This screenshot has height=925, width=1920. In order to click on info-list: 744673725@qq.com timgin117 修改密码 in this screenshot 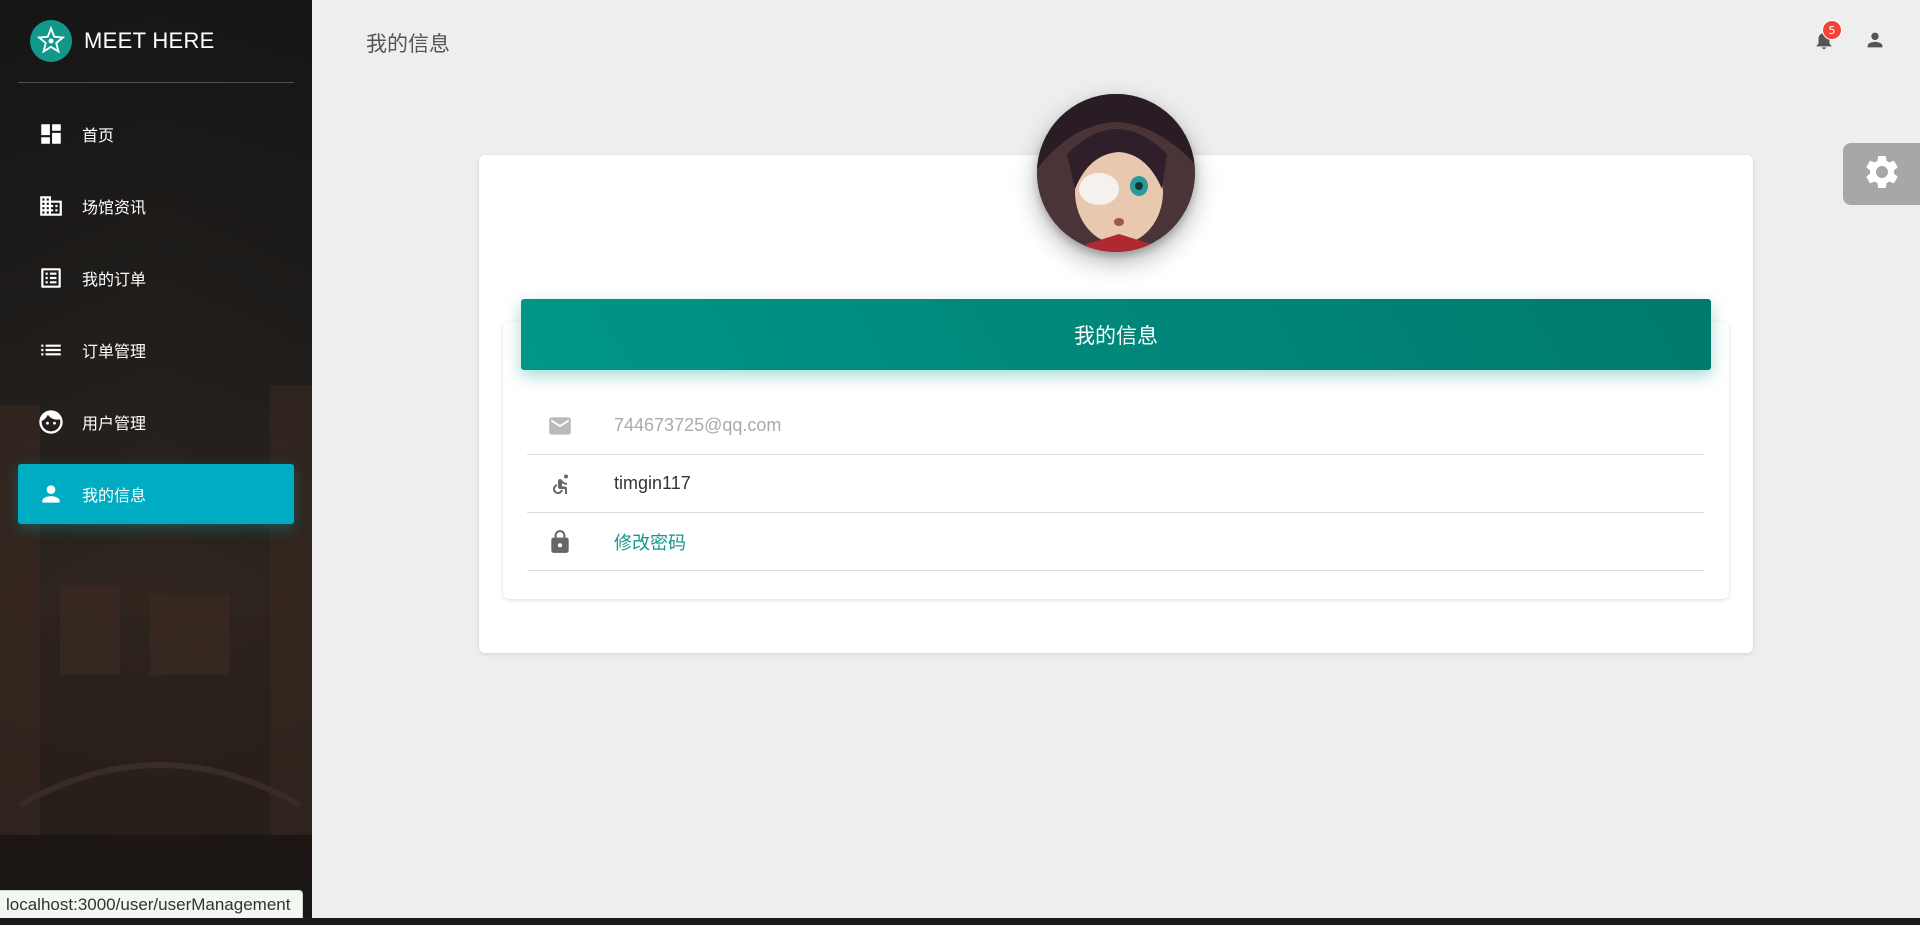, I will do `click(1115, 484)`.